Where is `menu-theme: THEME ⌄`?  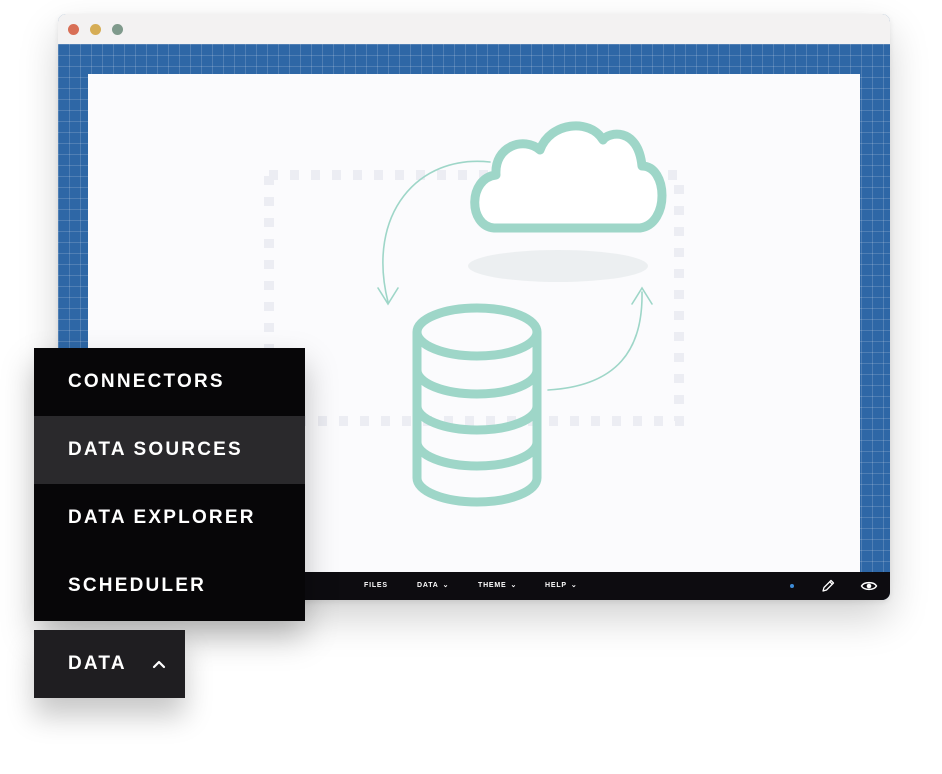 menu-theme: THEME ⌄ is located at coordinates (497, 586).